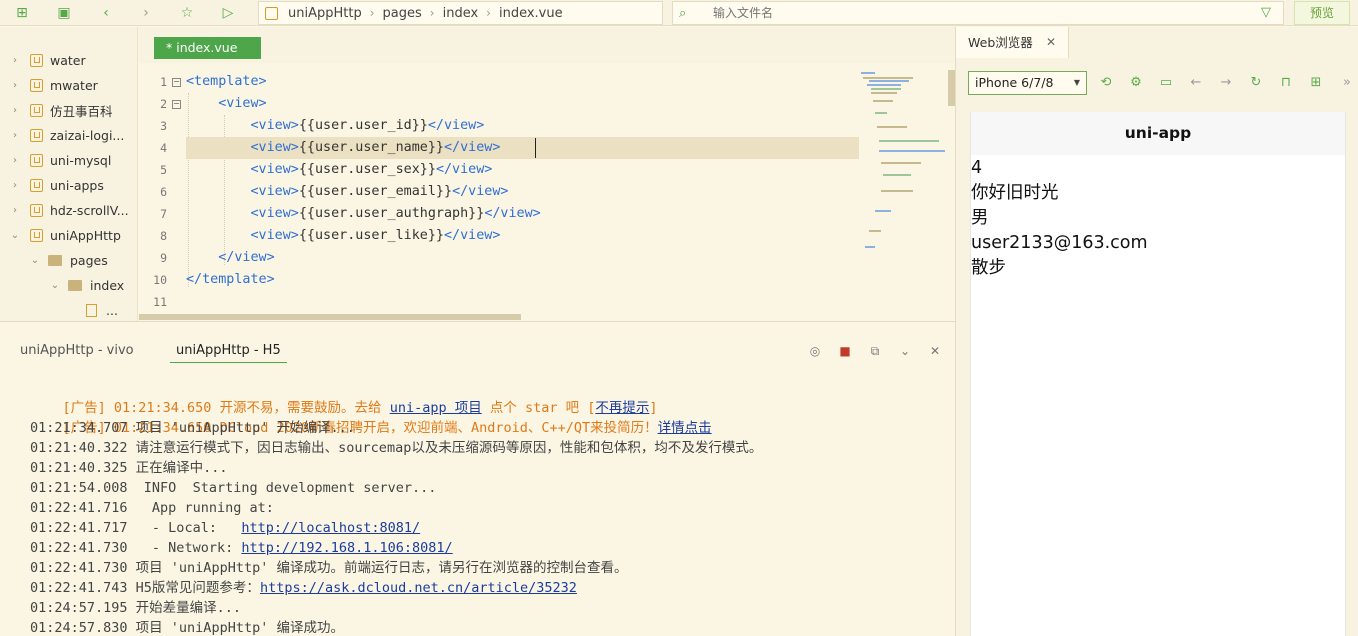  I want to click on sidebar-item-qiushibaike: › 仿丑事百科, so click(60, 110).